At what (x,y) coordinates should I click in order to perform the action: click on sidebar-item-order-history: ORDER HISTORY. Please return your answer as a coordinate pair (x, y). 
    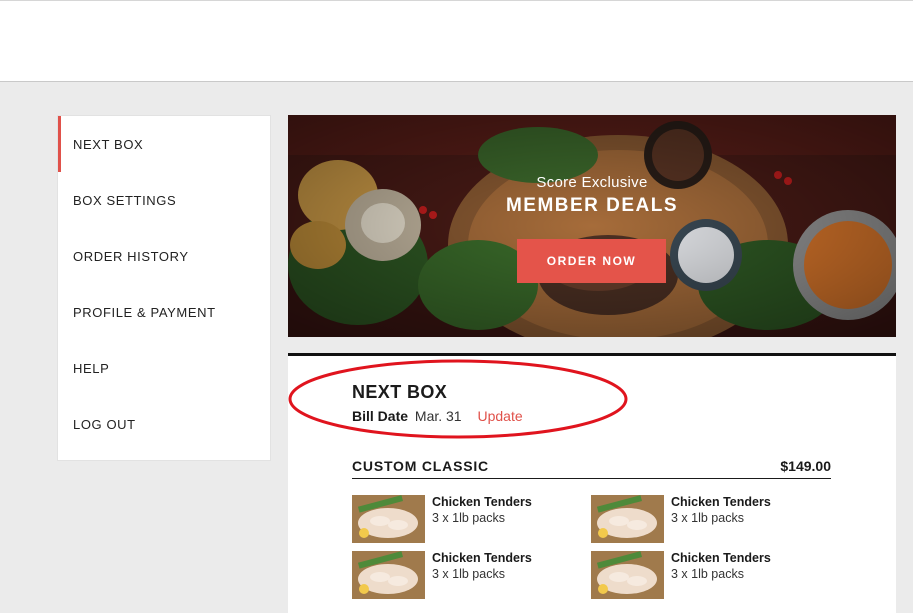
    Looking at the image, I should click on (164, 256).